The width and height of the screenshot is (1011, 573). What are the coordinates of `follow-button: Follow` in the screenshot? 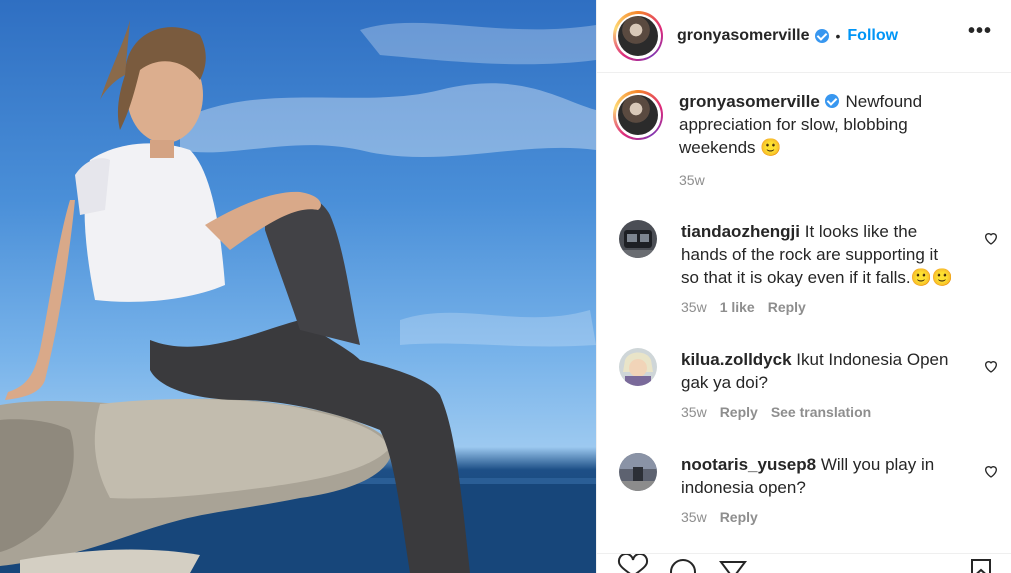 It's located at (872, 36).